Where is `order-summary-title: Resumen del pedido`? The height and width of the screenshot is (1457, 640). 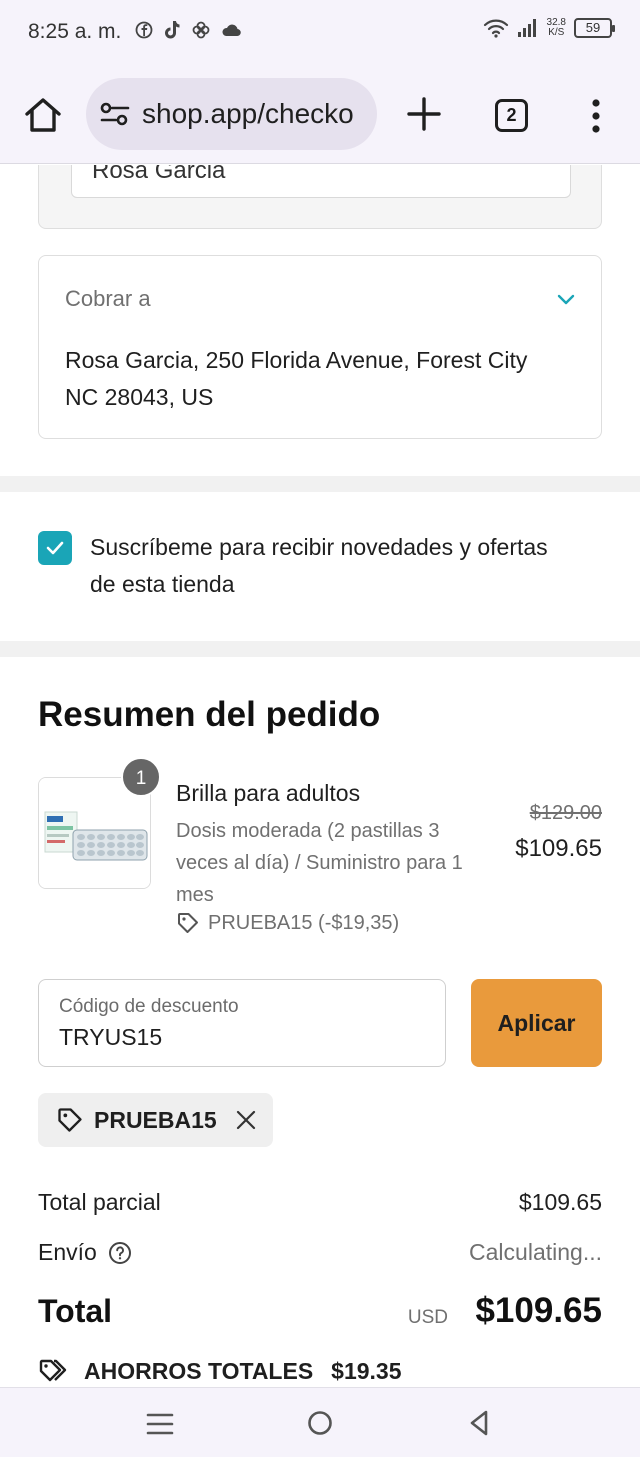
order-summary-title: Resumen del pedido is located at coordinates (209, 714).